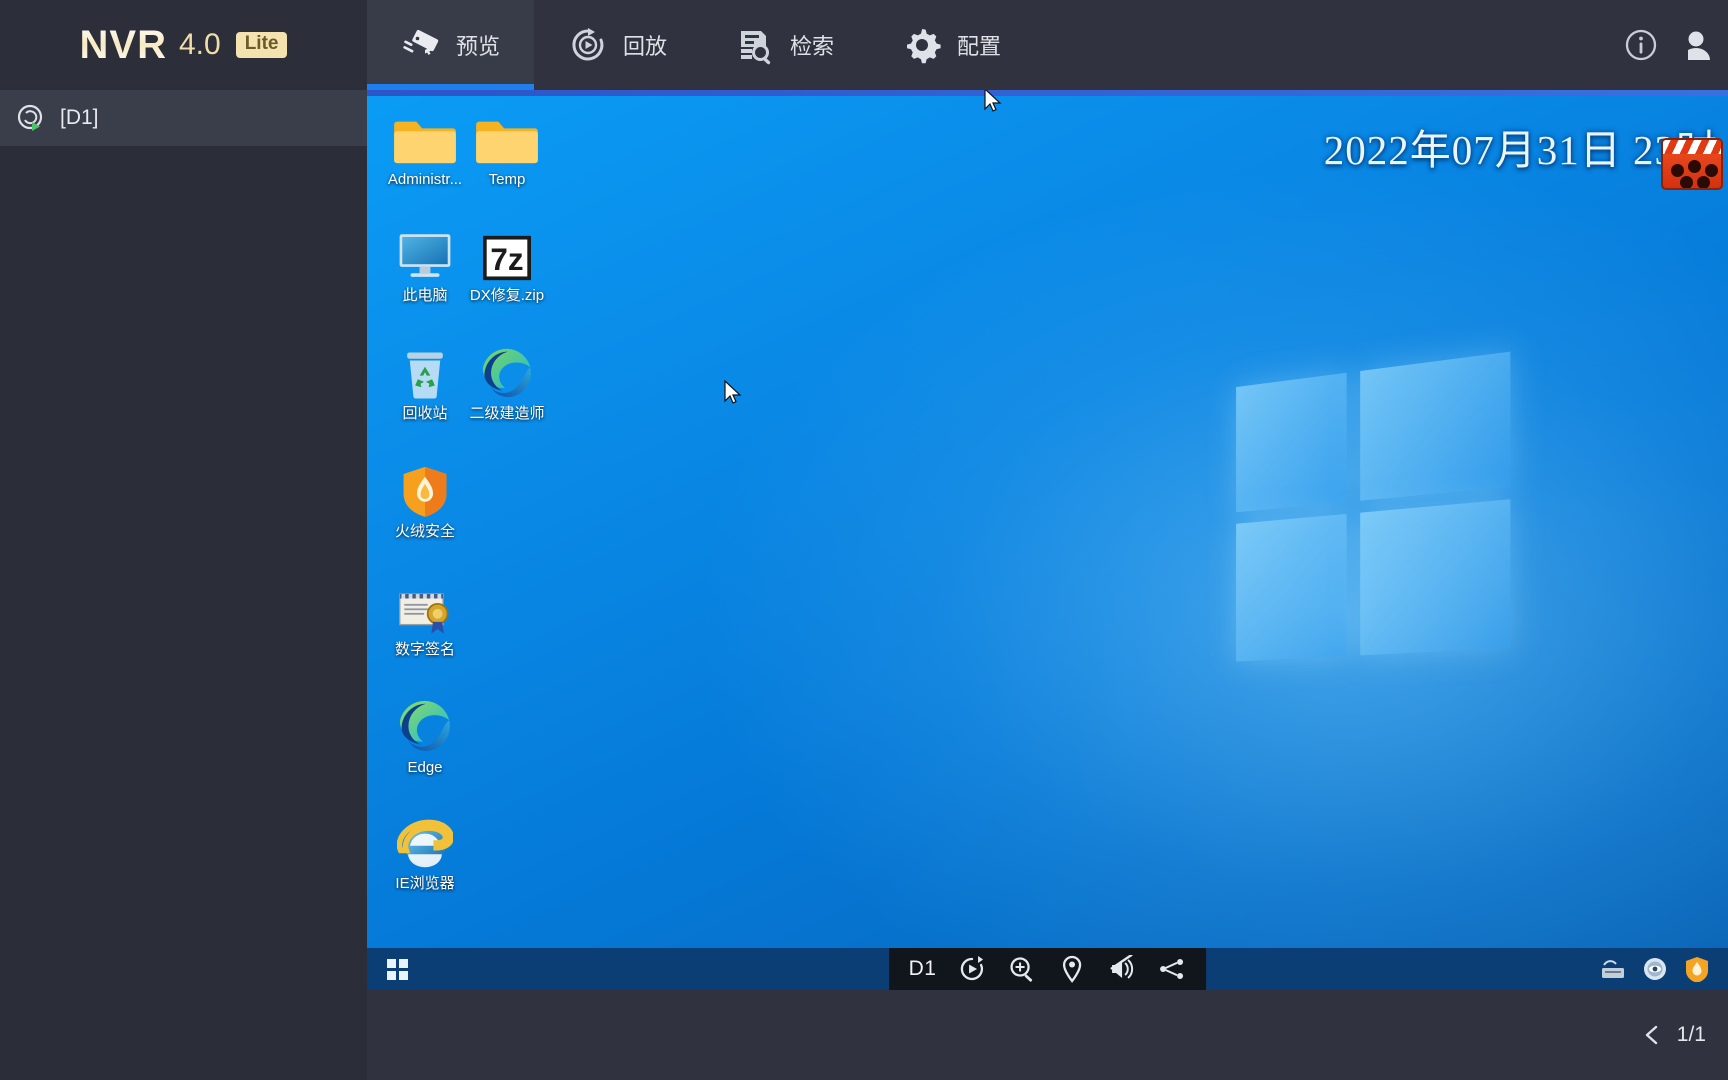 The width and height of the screenshot is (1728, 1080). Describe the element at coordinates (425, 767) in the screenshot. I see `desktop-icon-label: Edge` at that location.